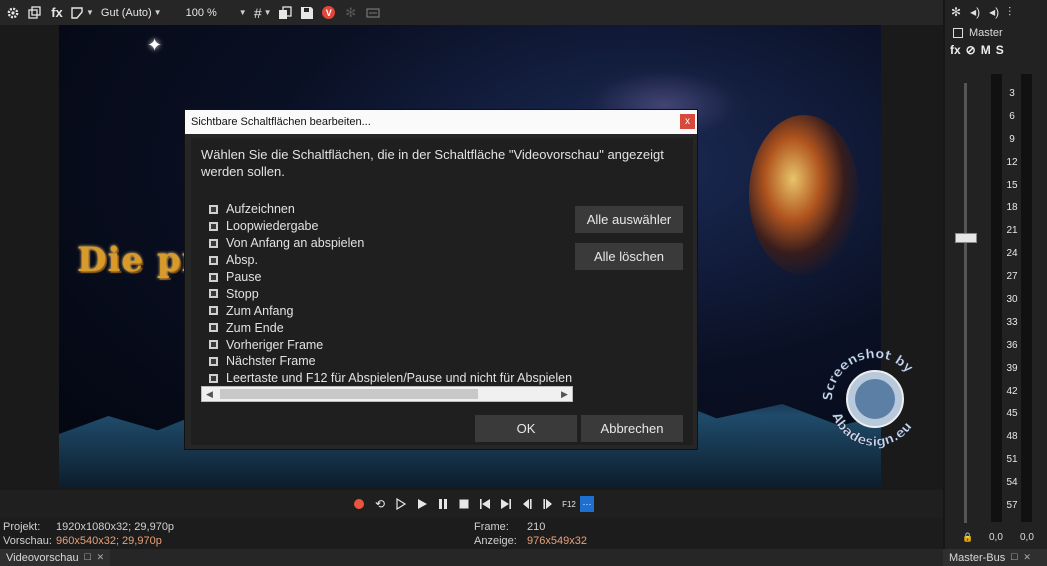  Describe the element at coordinates (1012, 391) in the screenshot. I see `meter-scale-tick: 42` at that location.